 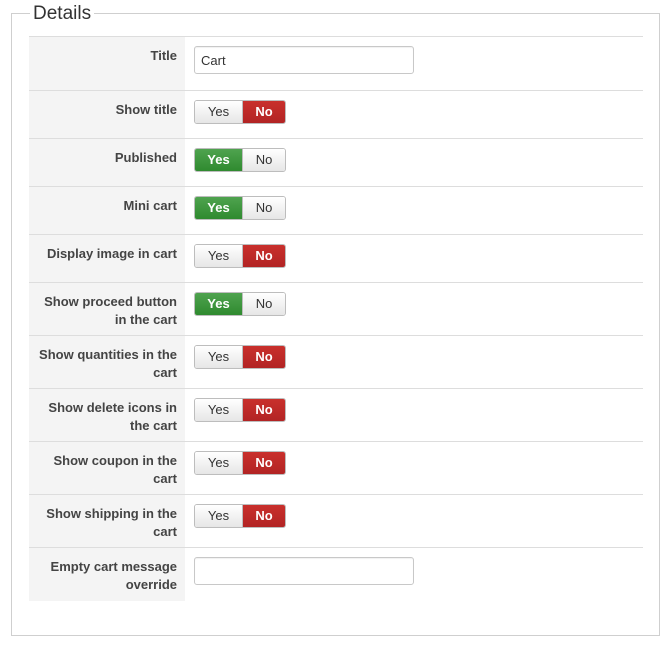 What do you see at coordinates (151, 584) in the screenshot?
I see `empty-message-label-line2: override` at bounding box center [151, 584].